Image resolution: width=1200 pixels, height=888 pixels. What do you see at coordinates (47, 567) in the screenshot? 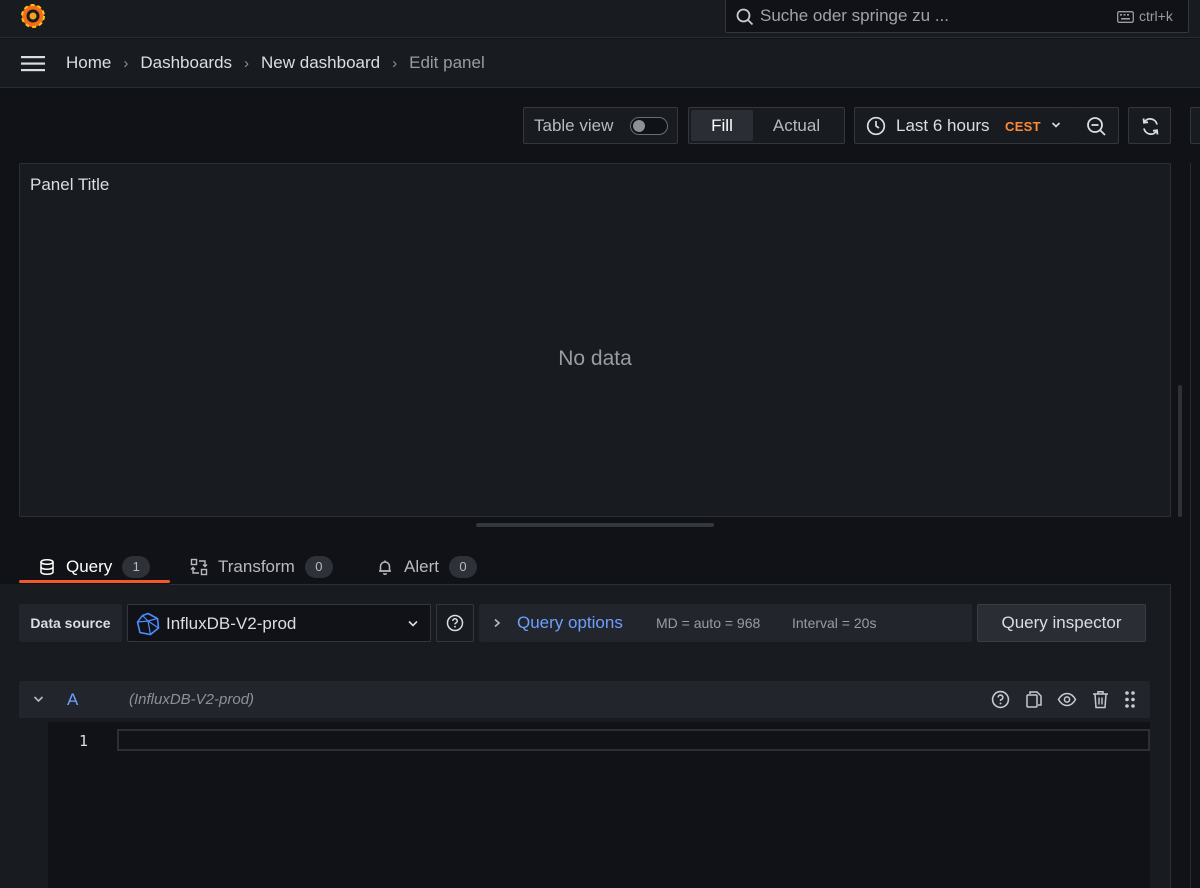
I see `database-icon` at bounding box center [47, 567].